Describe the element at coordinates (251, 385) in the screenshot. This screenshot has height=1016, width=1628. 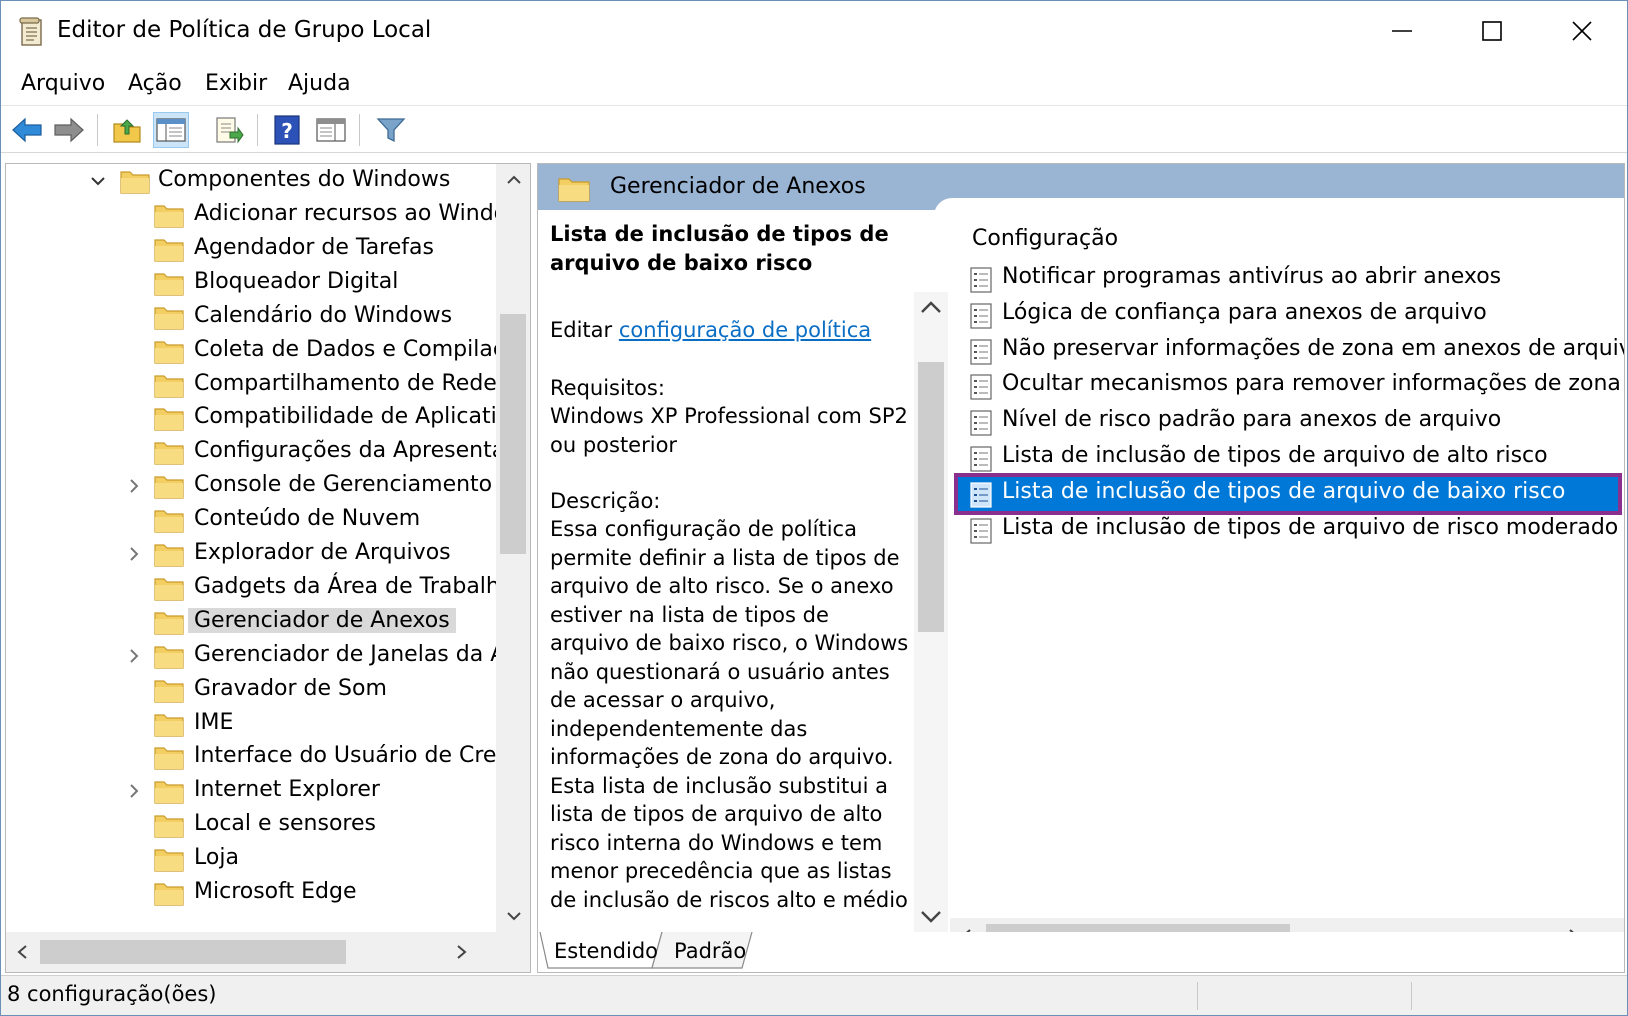
I see `tree-item: Compartilhamento de Rede` at that location.